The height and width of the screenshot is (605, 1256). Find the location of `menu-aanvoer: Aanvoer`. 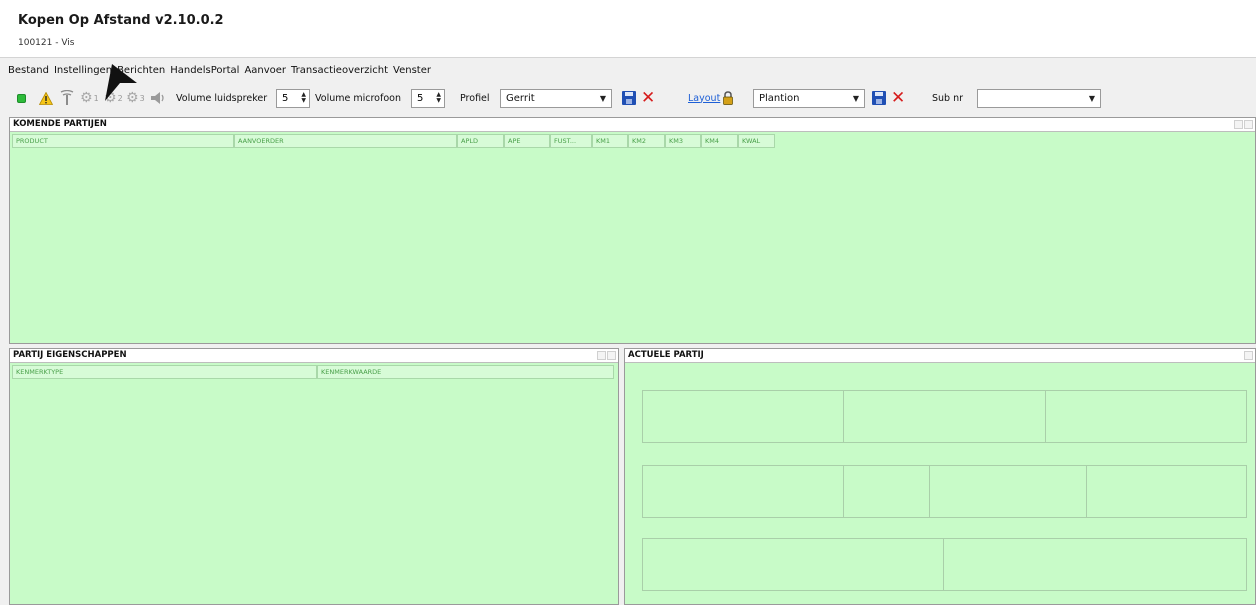

menu-aanvoer: Aanvoer is located at coordinates (265, 70).